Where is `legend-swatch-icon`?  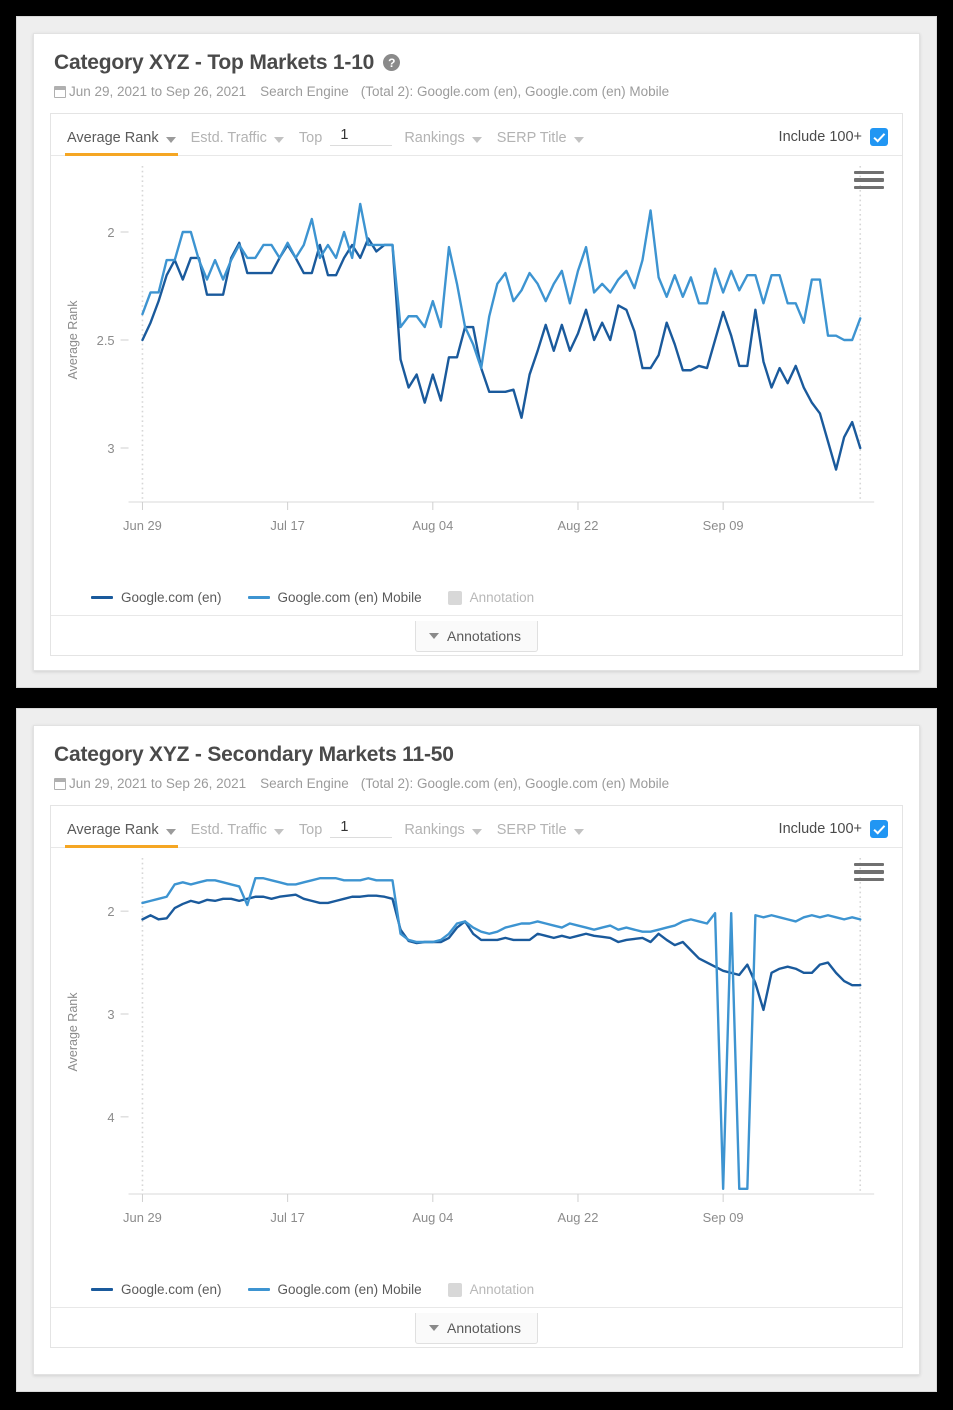 legend-swatch-icon is located at coordinates (454, 597).